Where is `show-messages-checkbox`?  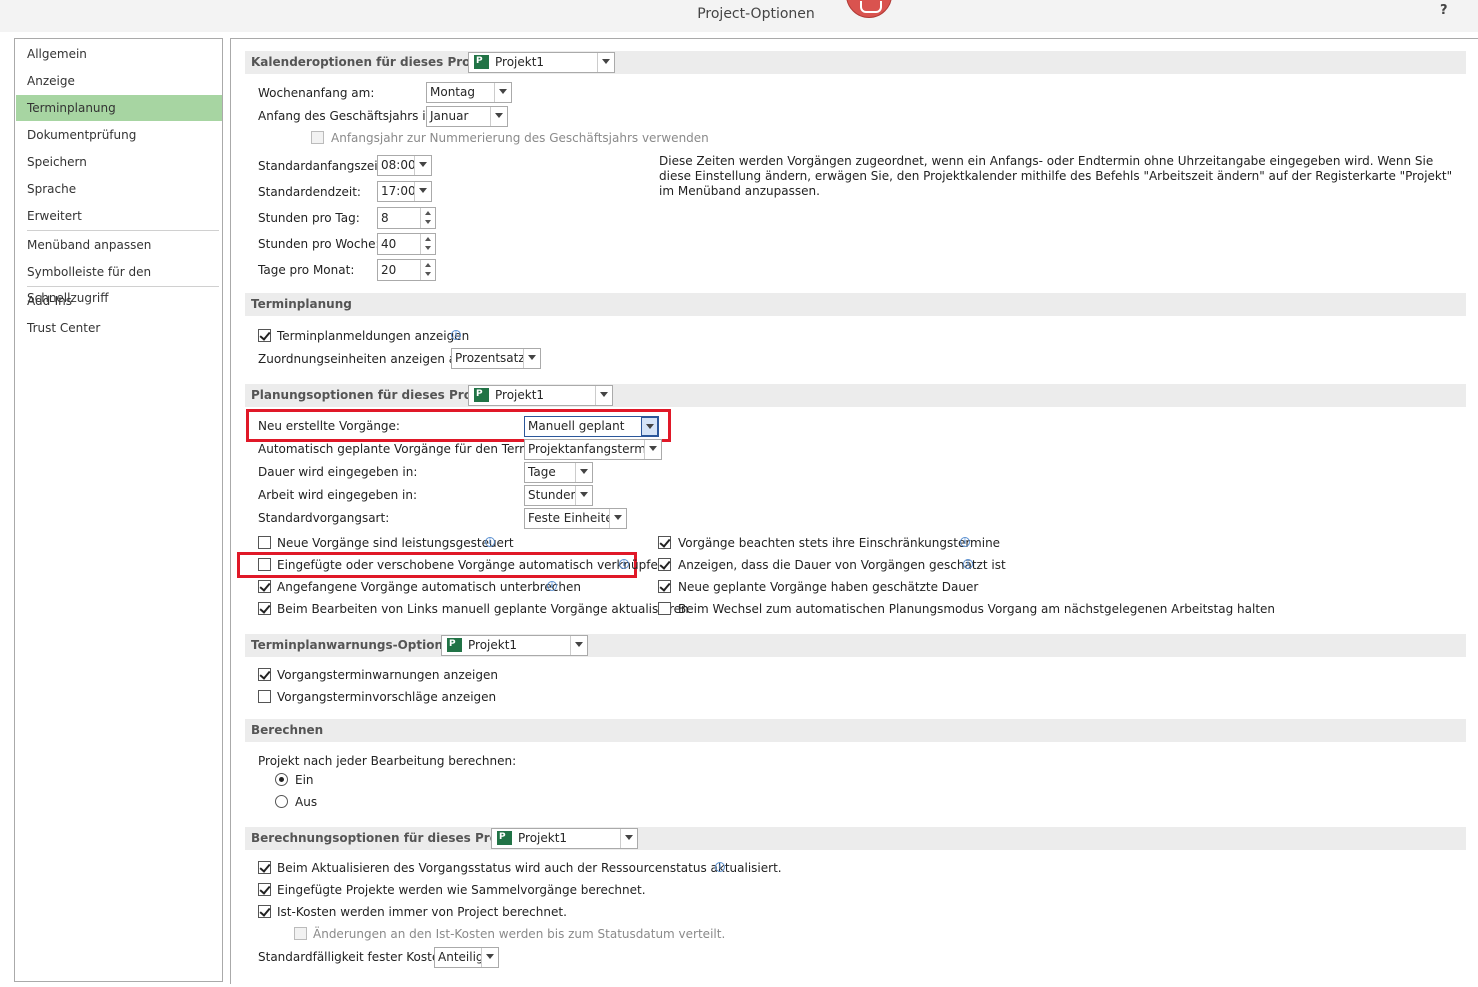
show-messages-checkbox is located at coordinates (264, 335).